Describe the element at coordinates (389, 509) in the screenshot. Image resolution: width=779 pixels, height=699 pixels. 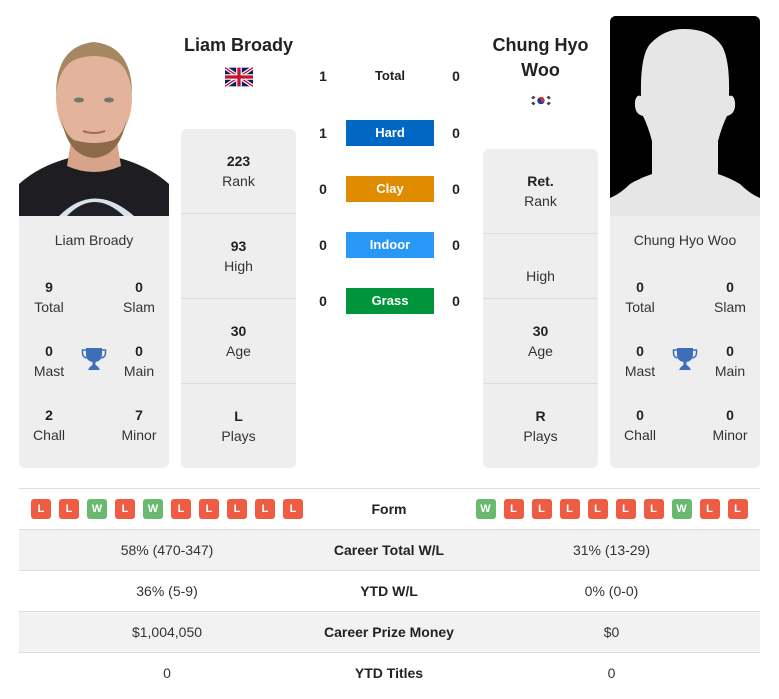
I see `form-label: Form` at that location.